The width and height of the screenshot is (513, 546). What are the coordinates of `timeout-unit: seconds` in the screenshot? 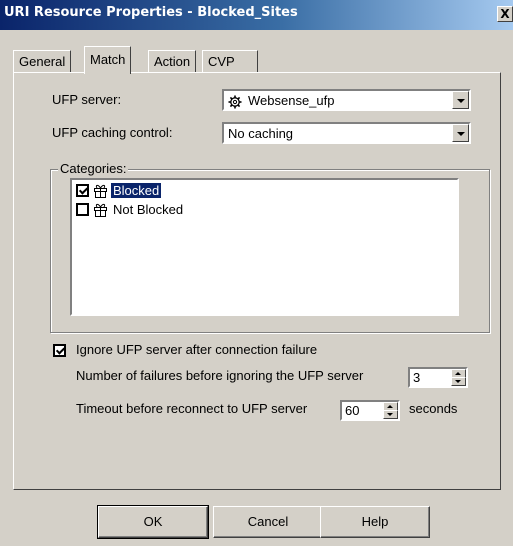 It's located at (433, 408).